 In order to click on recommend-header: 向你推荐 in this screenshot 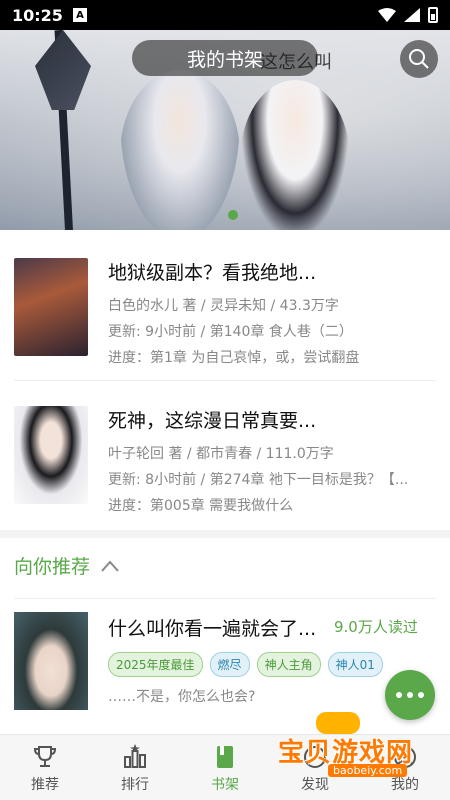, I will do `click(67, 565)`.